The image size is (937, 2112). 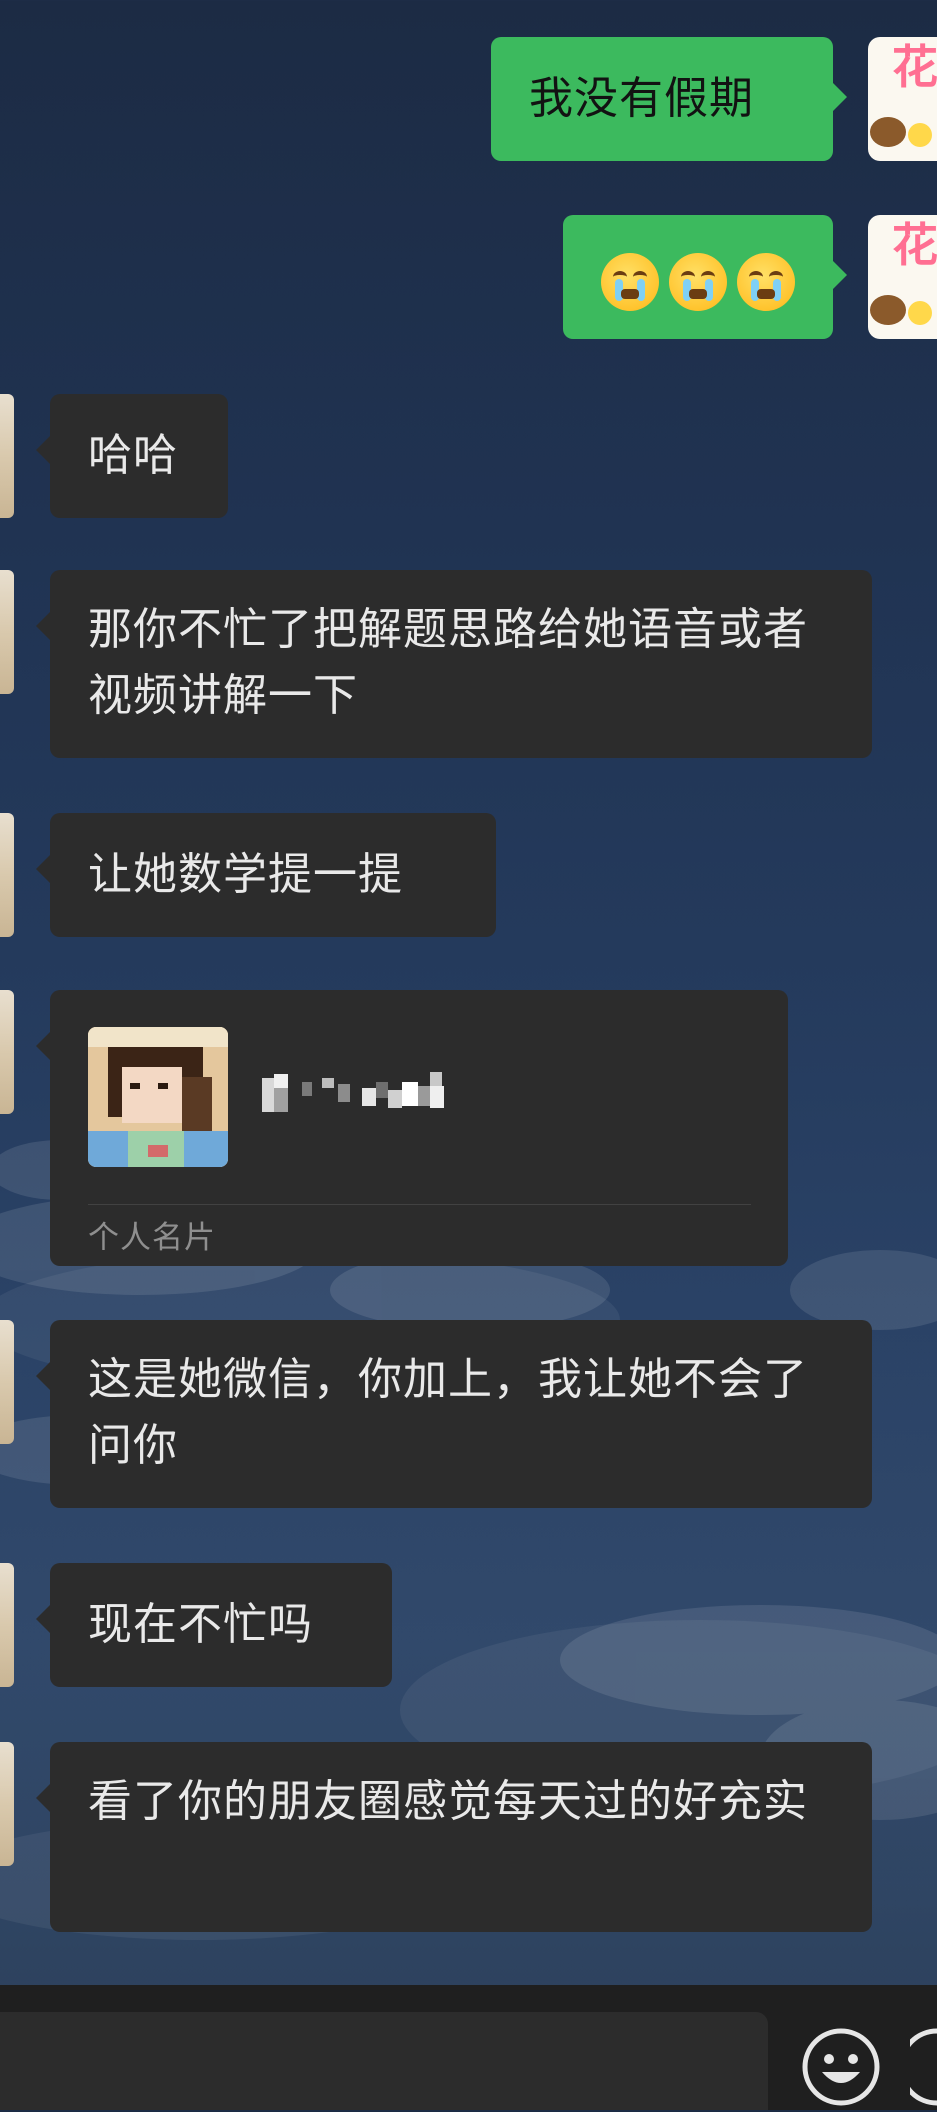 I want to click on message-bubble-incoming: 看了你的朋友圈感觉每天过的好充实, so click(x=454, y=1837).